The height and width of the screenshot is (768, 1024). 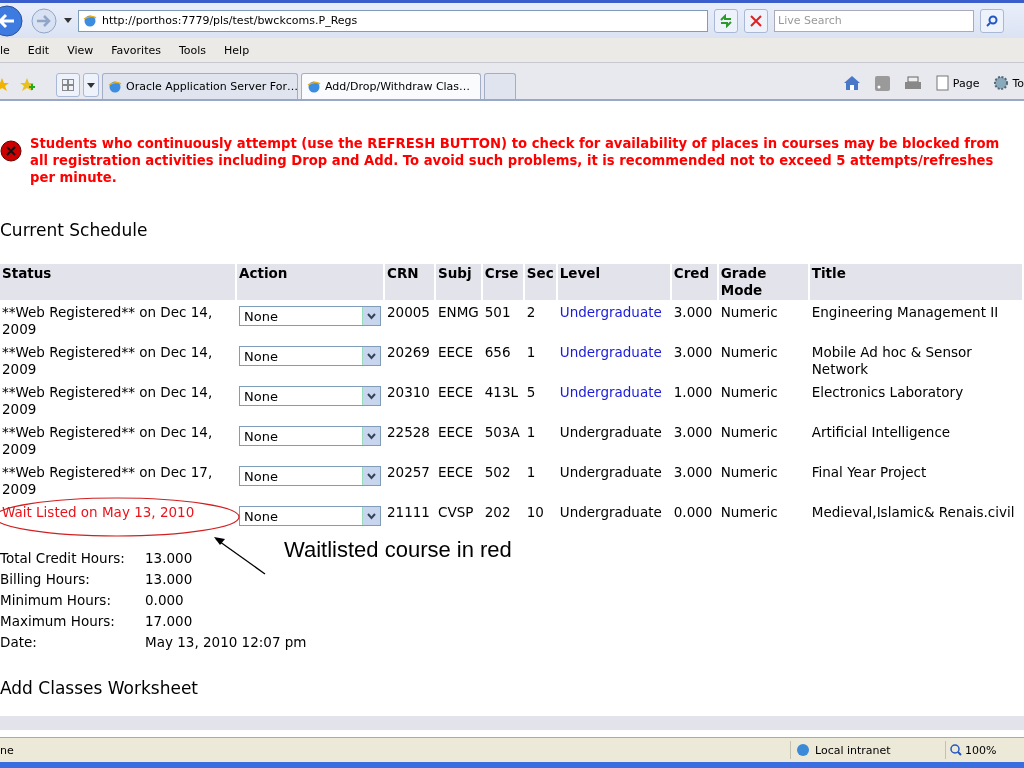 I want to click on refresh-icon, so click(x=726, y=20).